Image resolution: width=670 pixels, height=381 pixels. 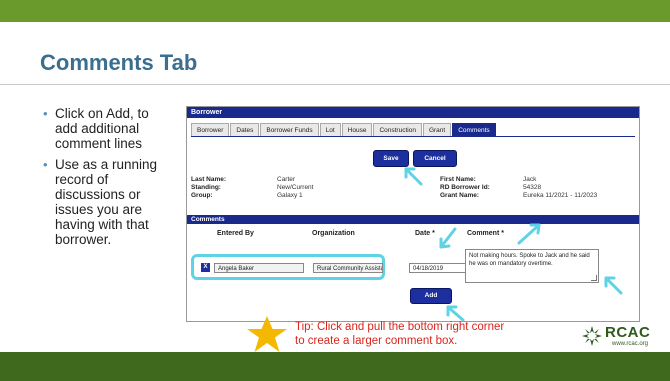 I want to click on tab-house: House, so click(x=357, y=130).